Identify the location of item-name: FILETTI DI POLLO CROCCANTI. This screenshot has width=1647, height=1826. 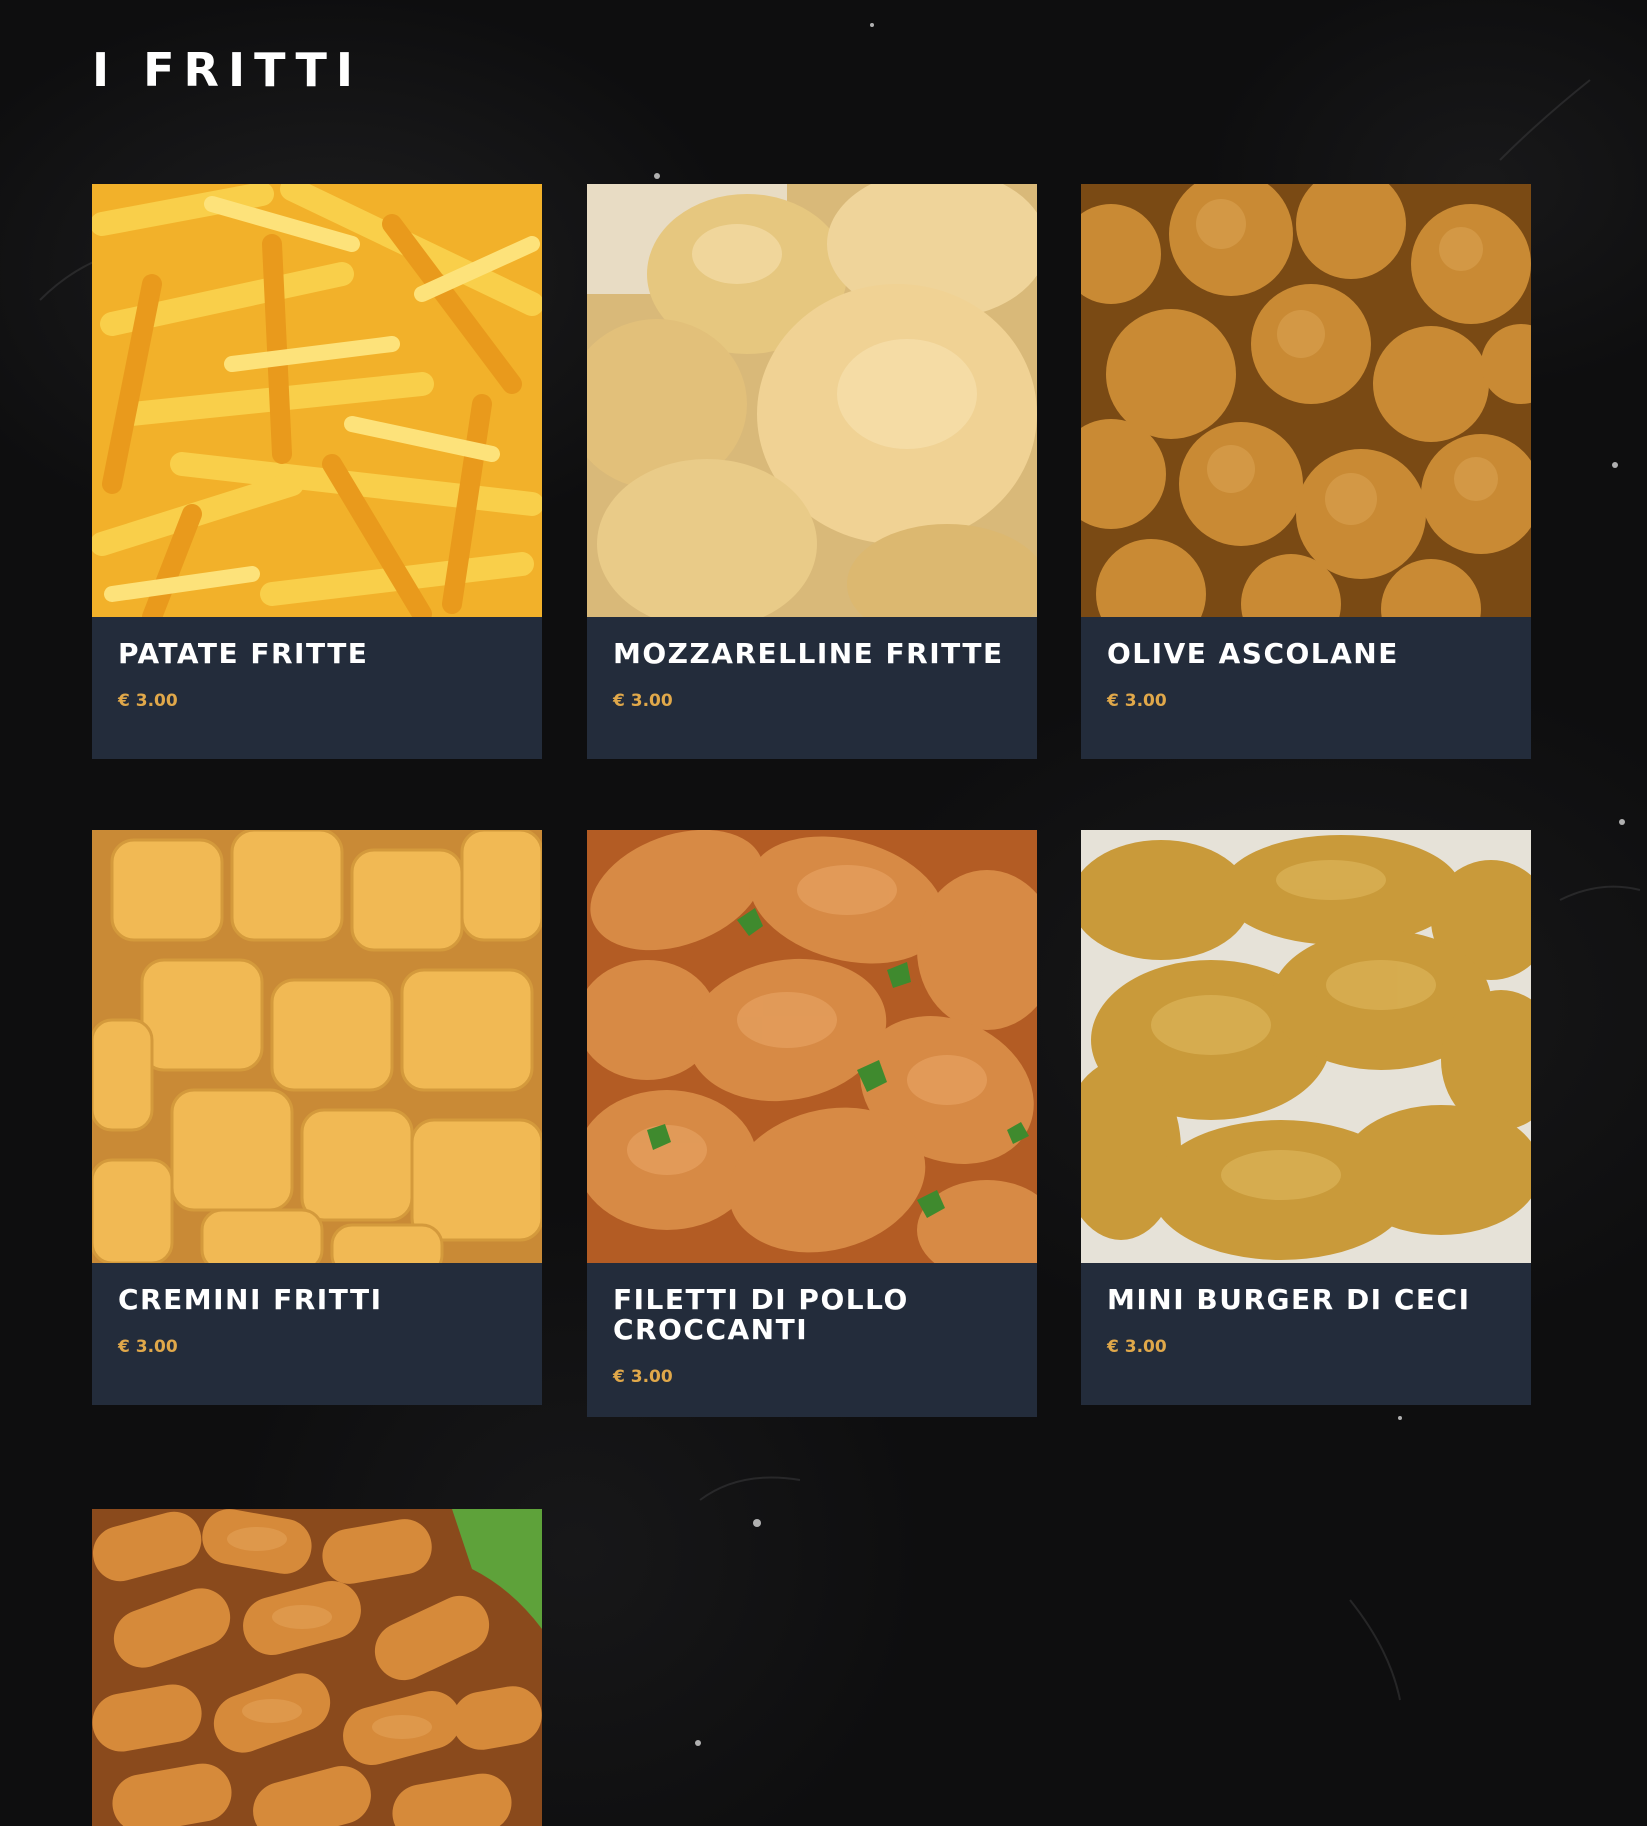
(761, 1314).